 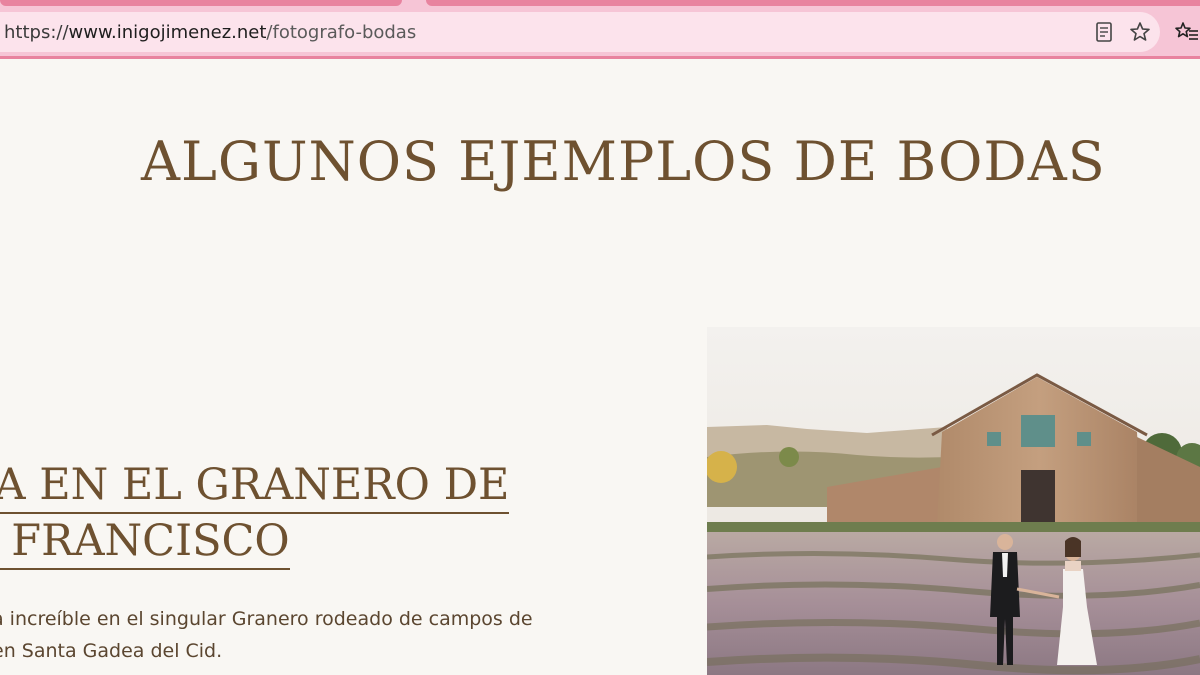 I want to click on headline-line-1: DA EN EL GRANERO DE, so click(x=255, y=486).